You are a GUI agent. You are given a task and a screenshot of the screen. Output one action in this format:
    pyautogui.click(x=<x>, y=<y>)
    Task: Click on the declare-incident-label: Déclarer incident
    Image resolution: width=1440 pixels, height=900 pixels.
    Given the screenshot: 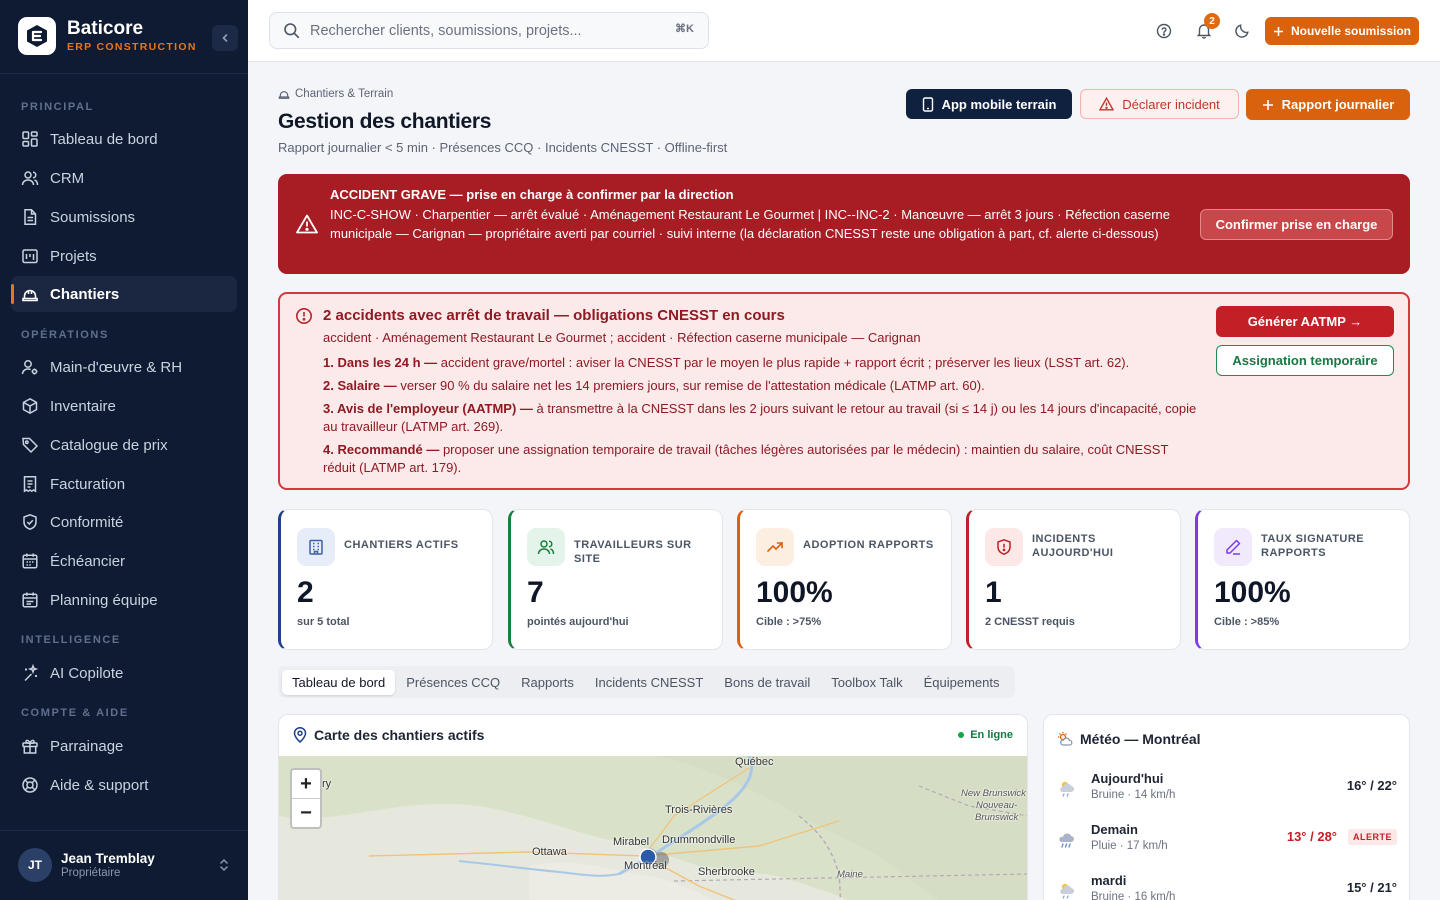 What is the action you would take?
    pyautogui.click(x=1171, y=104)
    